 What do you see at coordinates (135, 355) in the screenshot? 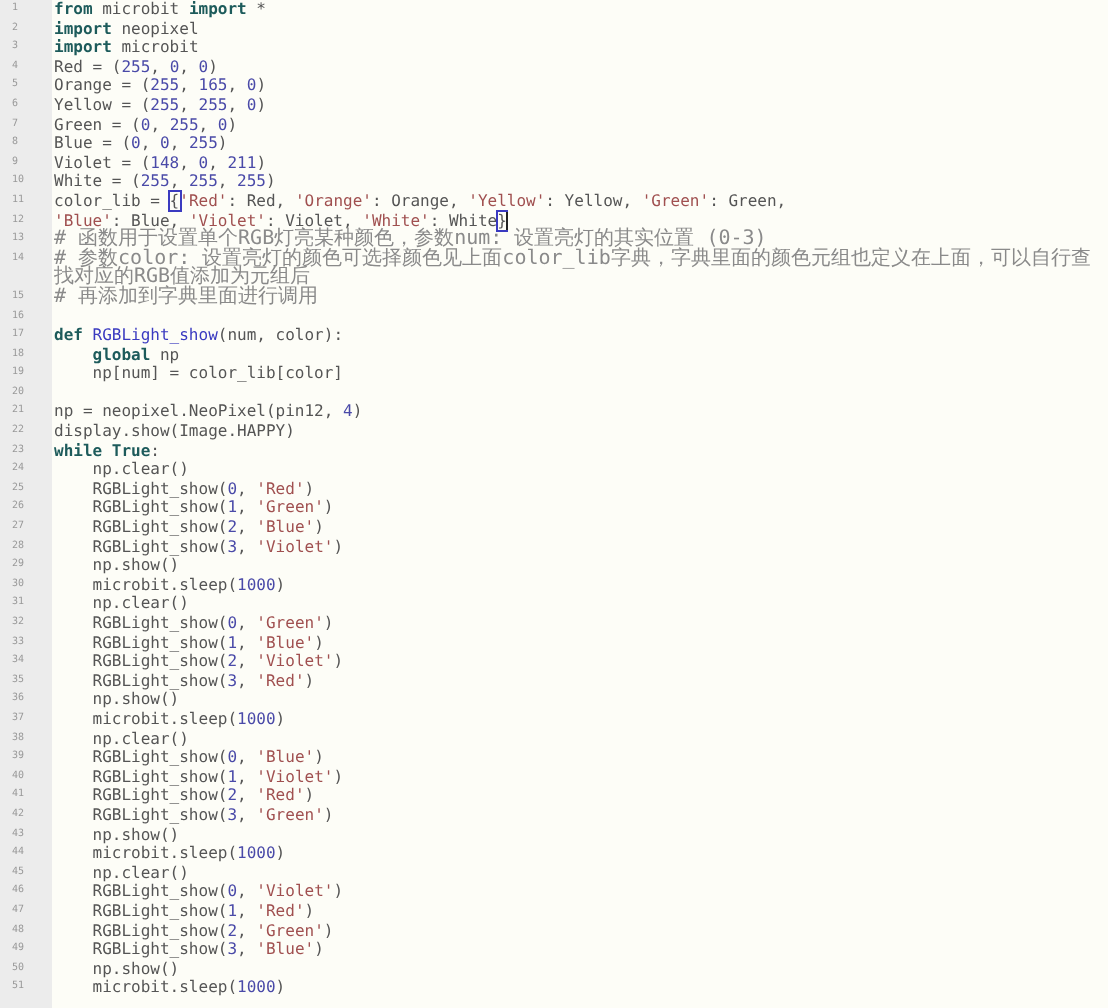
I see `code-line: global np` at bounding box center [135, 355].